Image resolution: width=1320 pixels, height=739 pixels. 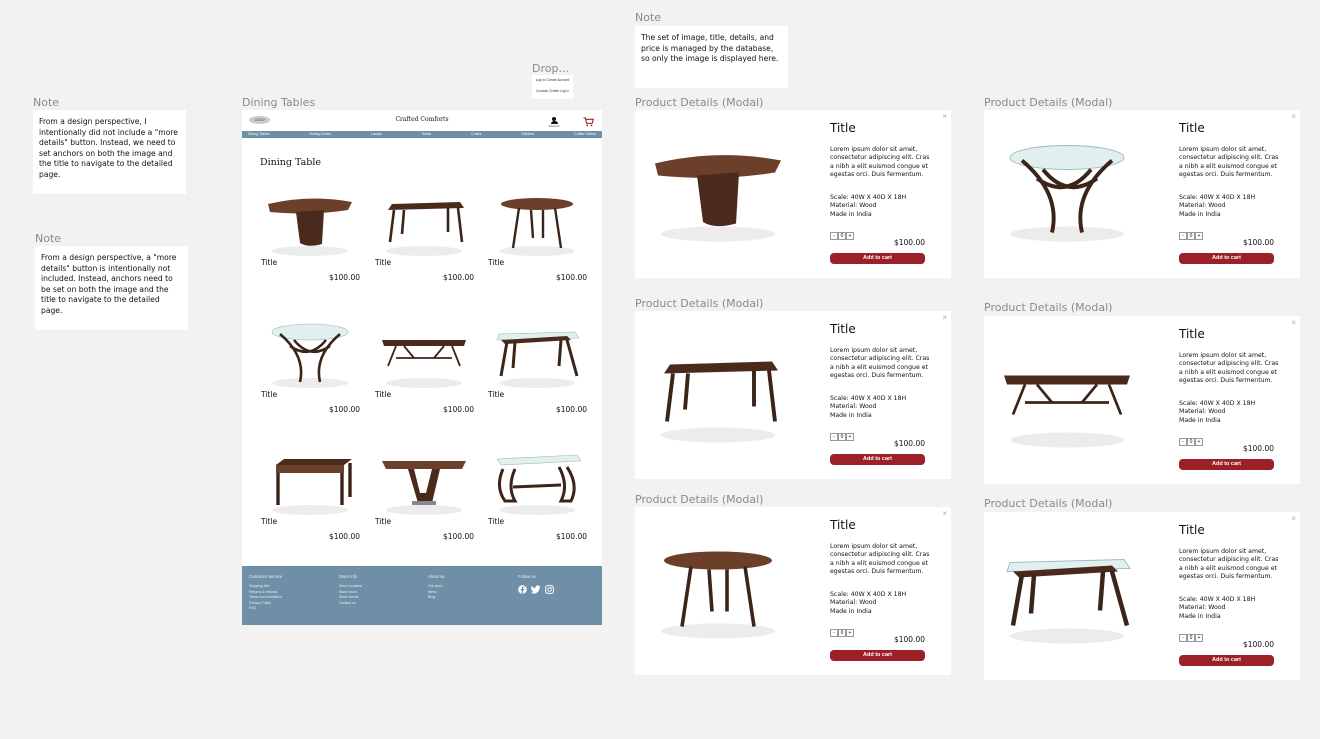 I want to click on footer-link: FAQ, so click(x=265, y=609).